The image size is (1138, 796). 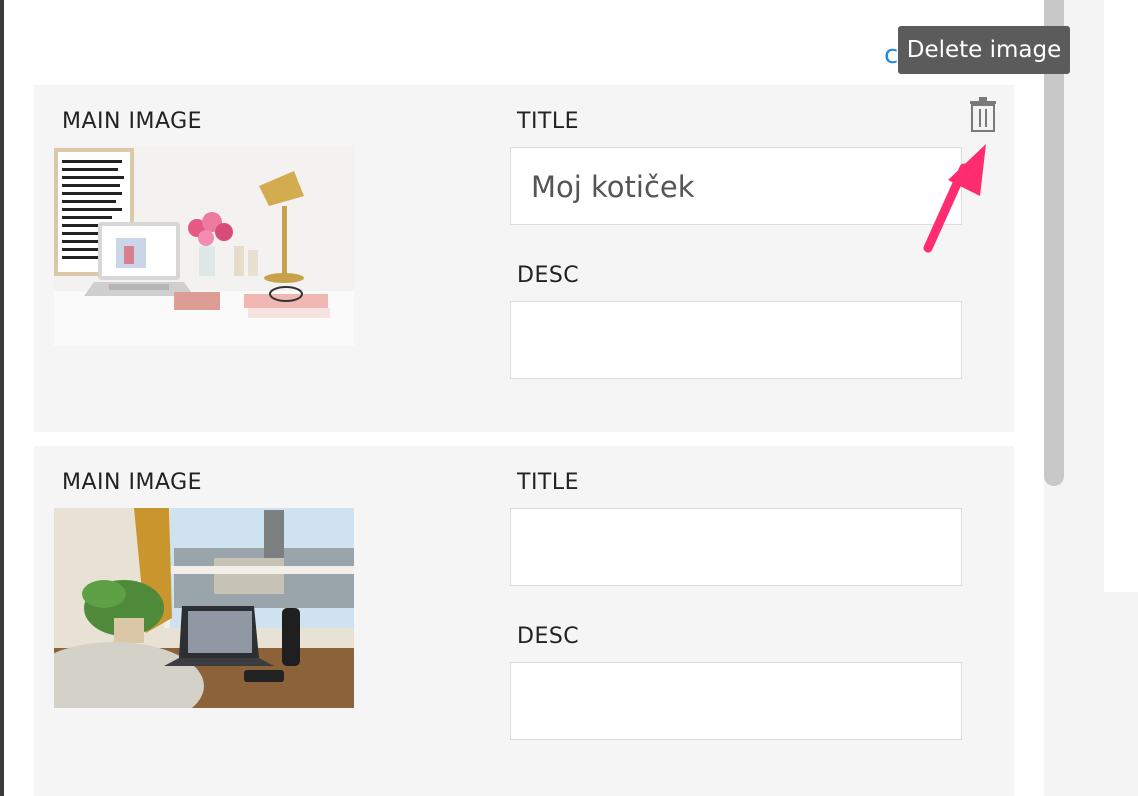 I want to click on delete-image-tooltip: Delete image, so click(x=984, y=50).